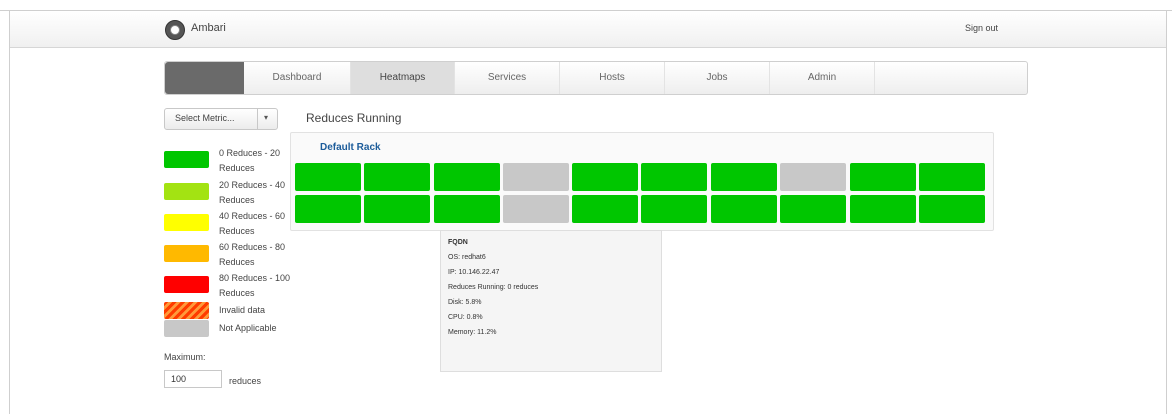 The width and height of the screenshot is (1172, 414). Describe the element at coordinates (612, 78) in the screenshot. I see `tab-hosts: Hosts` at that location.